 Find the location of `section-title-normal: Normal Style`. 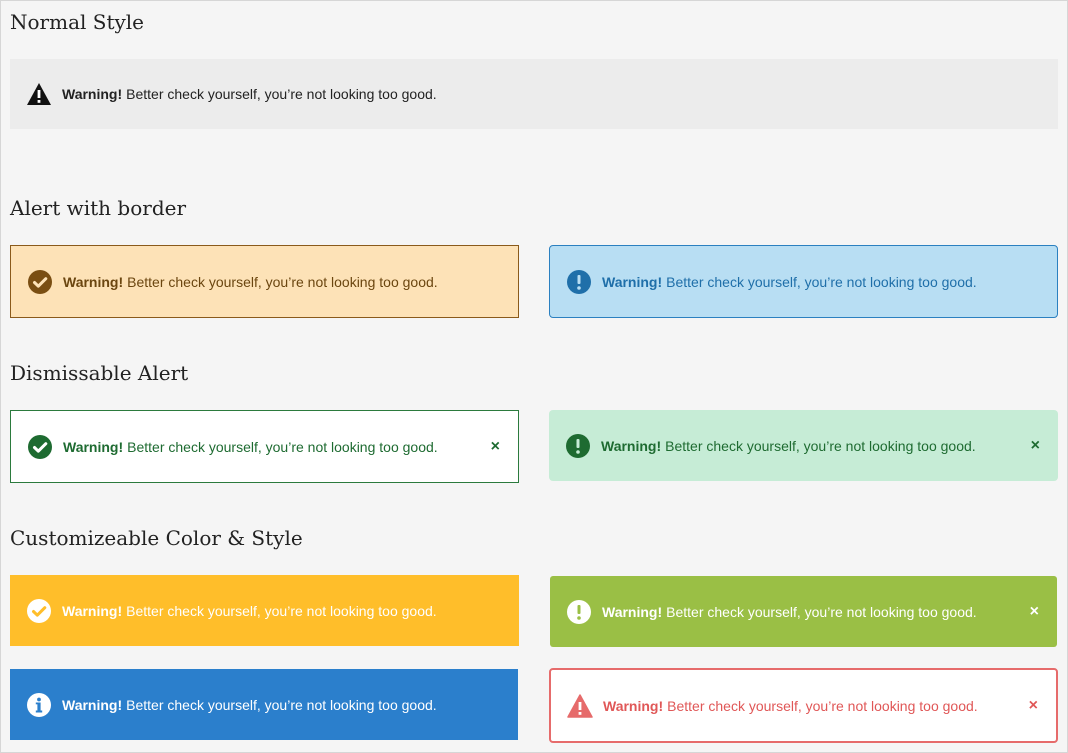

section-title-normal: Normal Style is located at coordinates (77, 22).